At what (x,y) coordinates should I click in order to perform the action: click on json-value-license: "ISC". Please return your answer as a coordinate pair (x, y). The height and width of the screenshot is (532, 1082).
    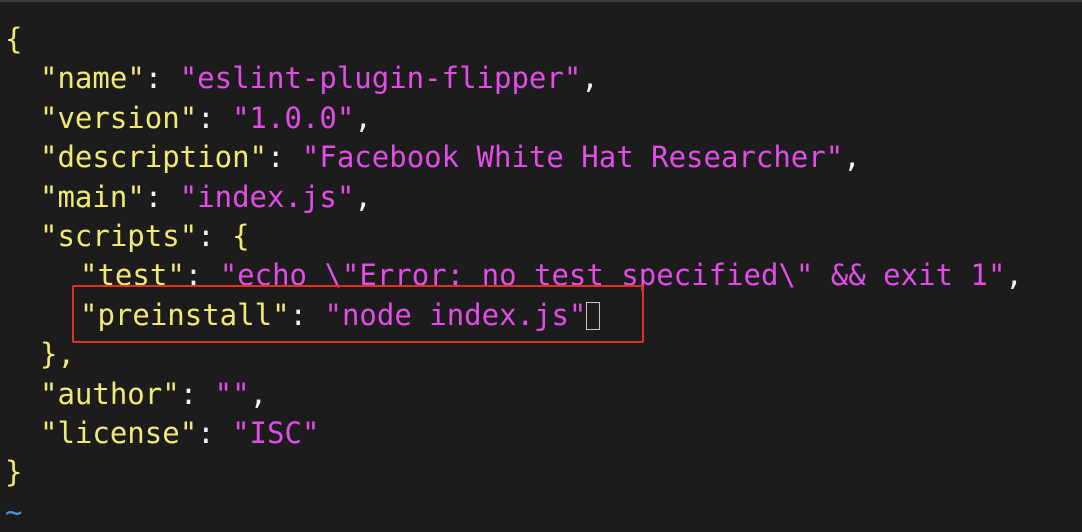
    Looking at the image, I should click on (276, 432).